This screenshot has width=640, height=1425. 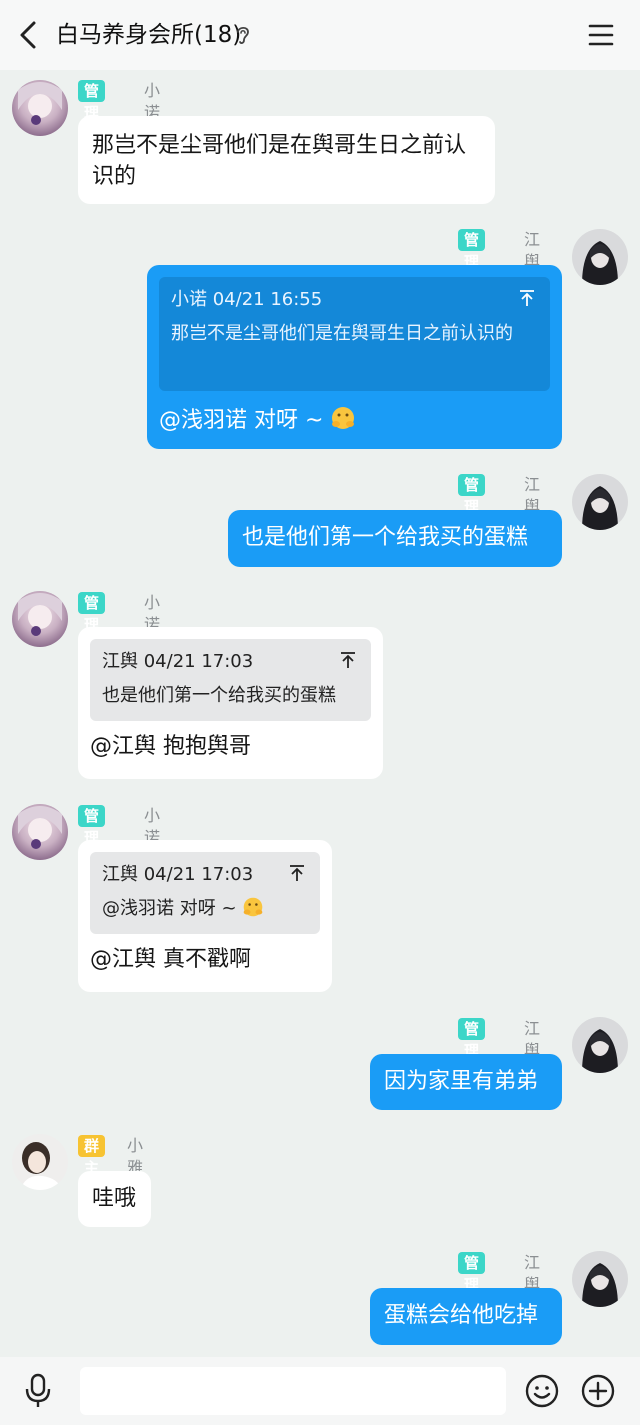 I want to click on reply-text: @浅羽诺 对呀 ~, so click(x=241, y=420).